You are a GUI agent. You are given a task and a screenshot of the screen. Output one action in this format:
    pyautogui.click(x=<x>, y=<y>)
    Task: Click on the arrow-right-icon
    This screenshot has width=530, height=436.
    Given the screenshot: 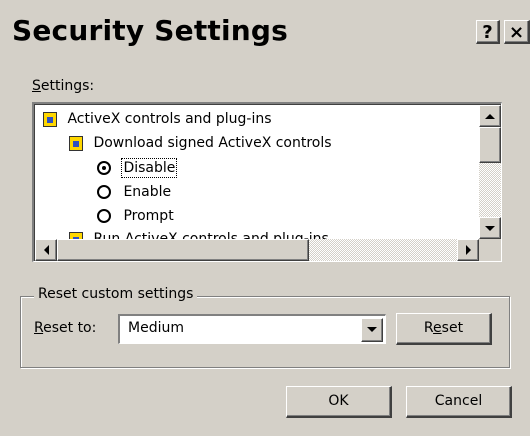 What is the action you would take?
    pyautogui.click(x=468, y=250)
    